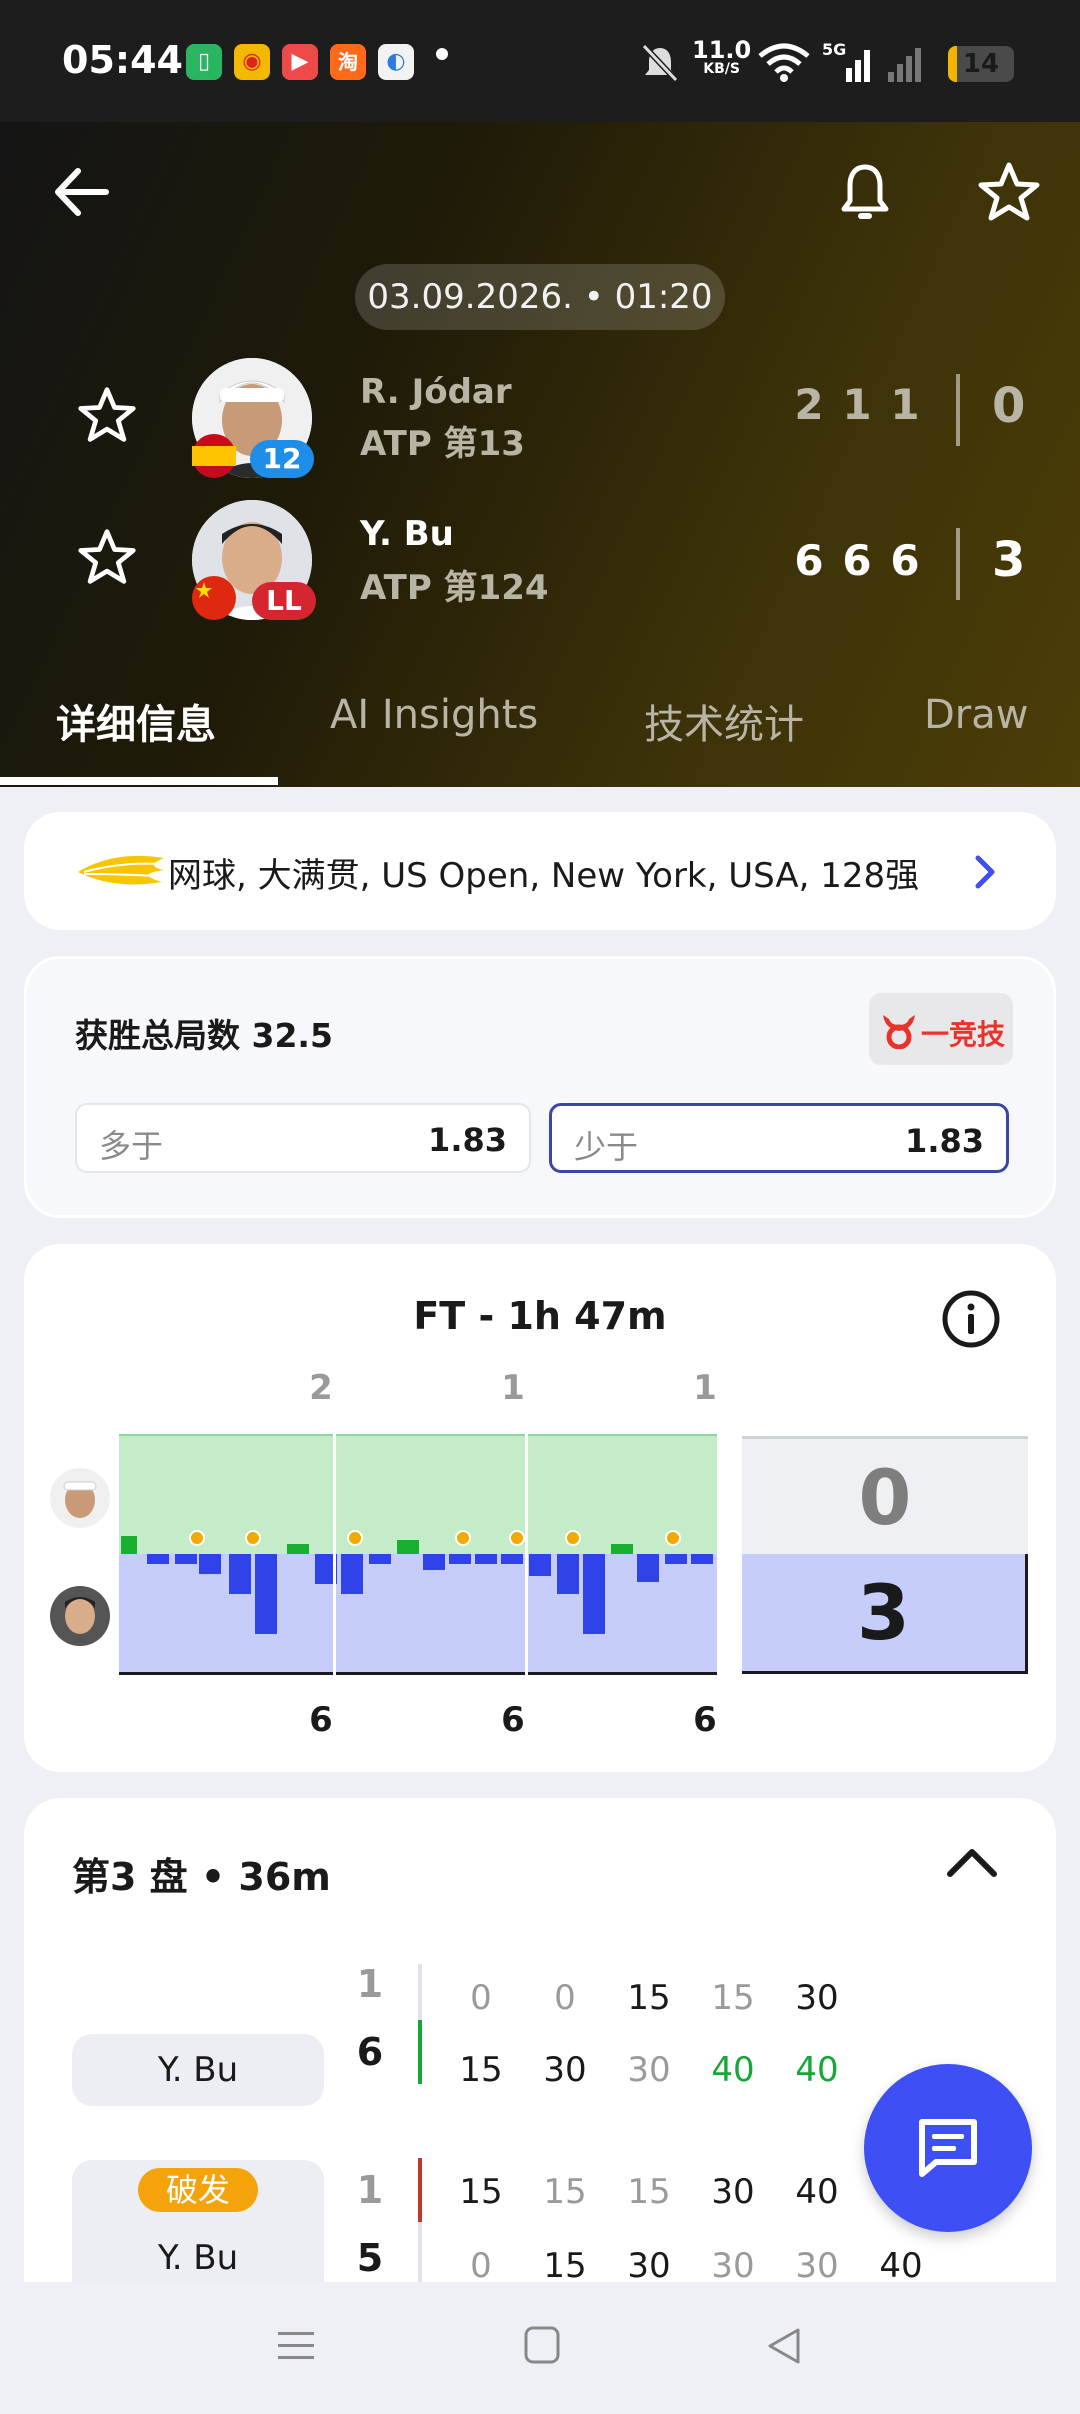 The height and width of the screenshot is (2414, 1080). I want to click on match-date: 03.09.2026. • 01:20, so click(540, 297).